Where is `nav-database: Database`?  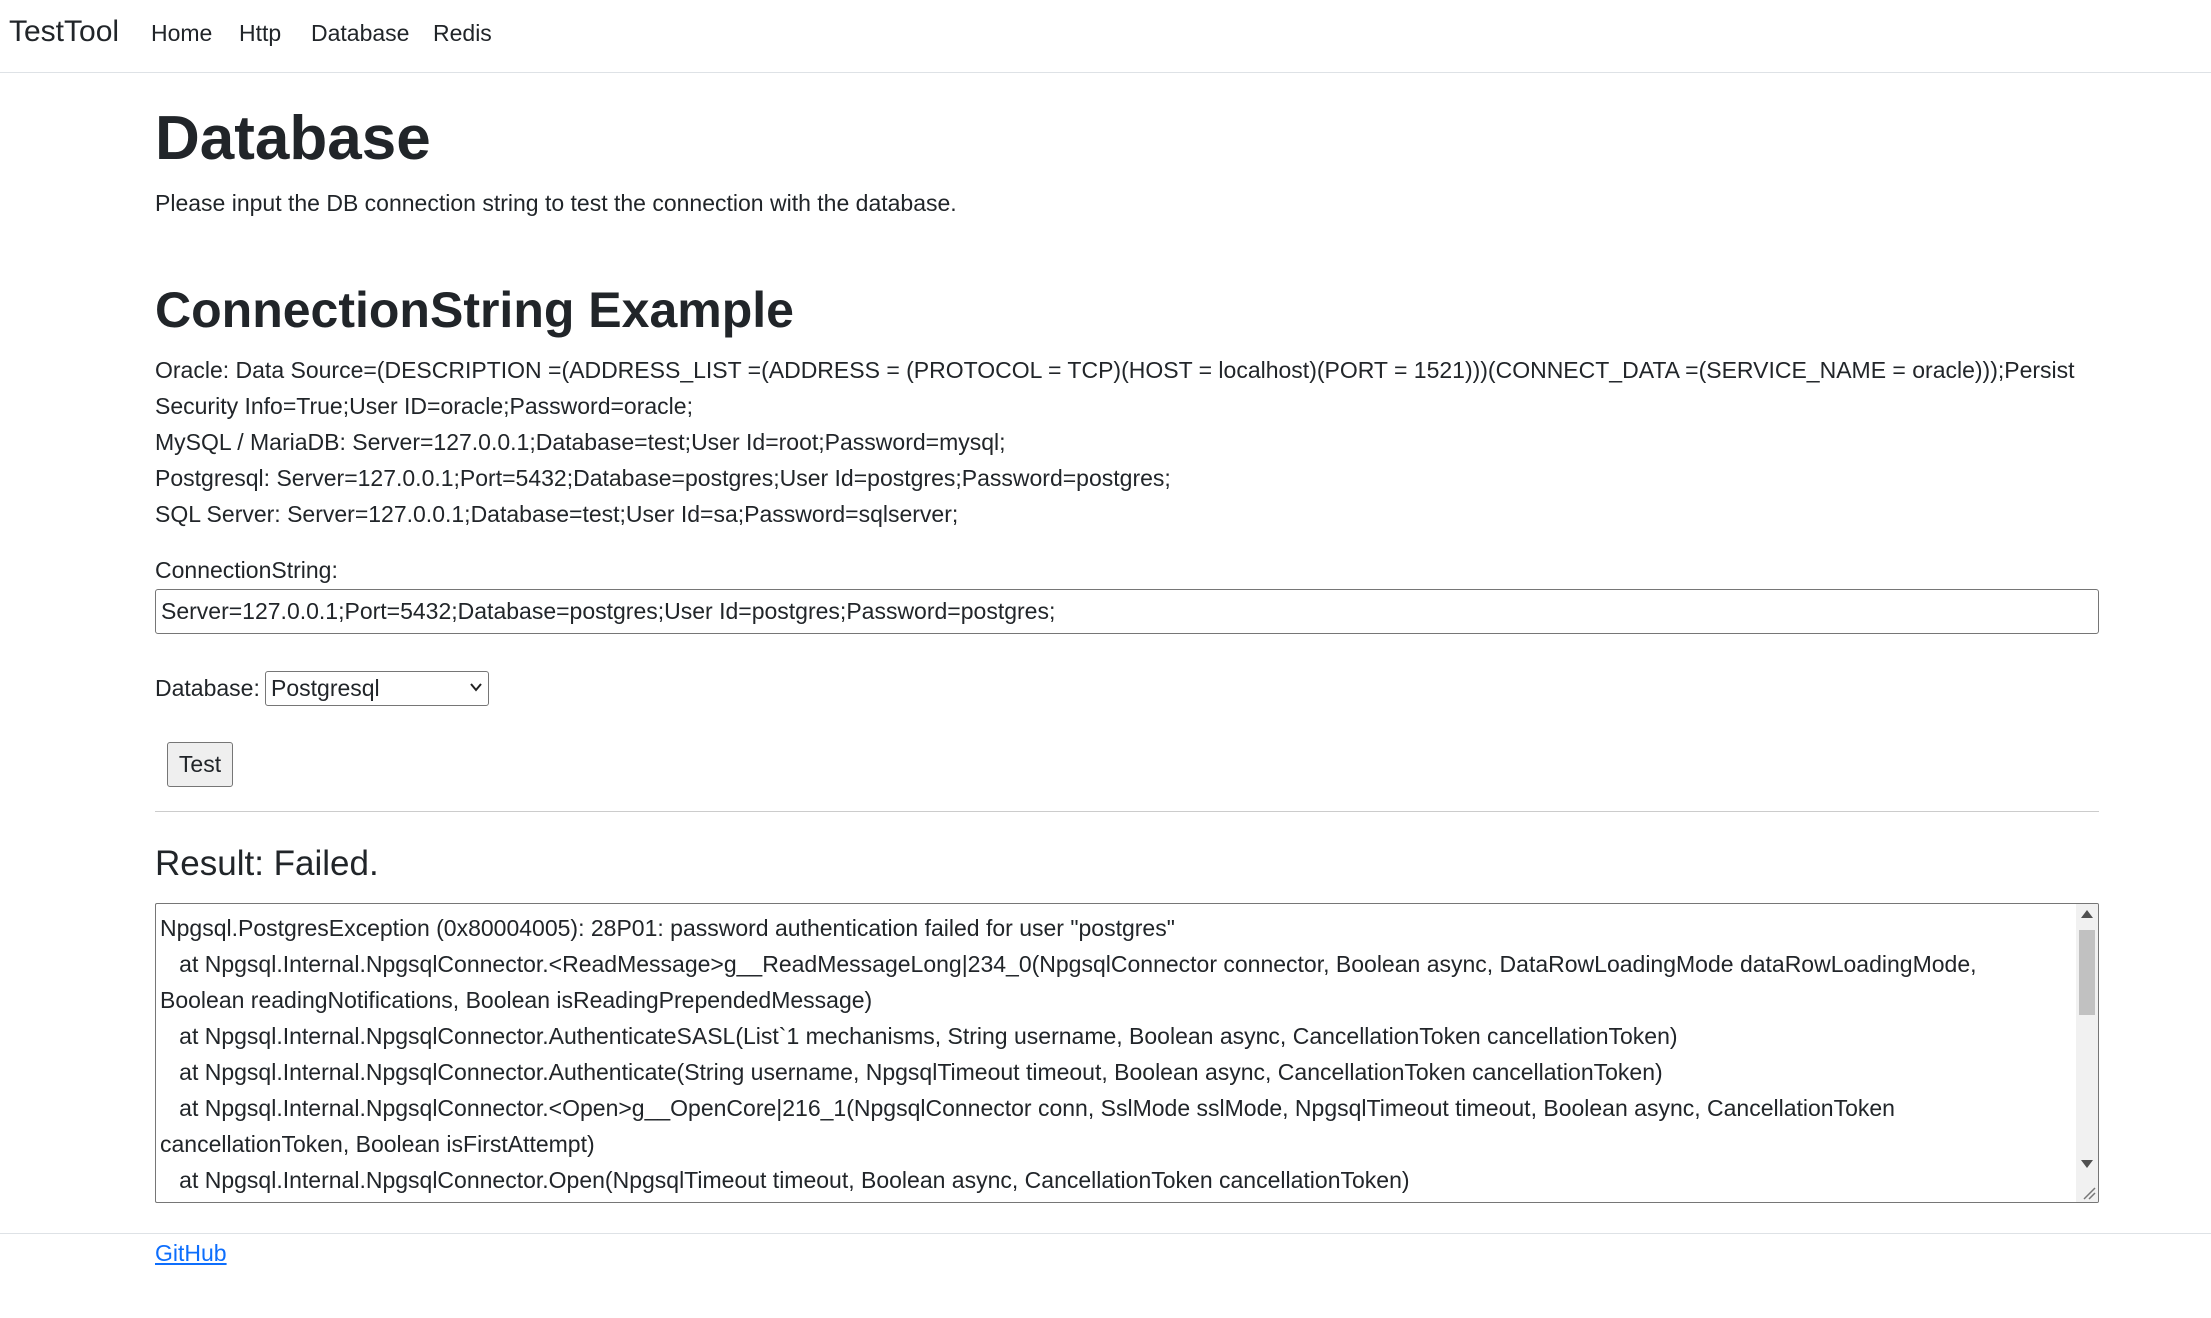
nav-database: Database is located at coordinates (360, 33).